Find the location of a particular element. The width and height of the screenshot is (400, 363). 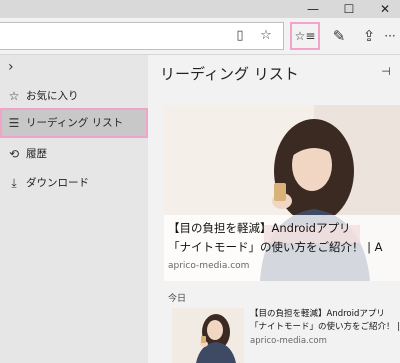

sidebar-item-label: 履歴 is located at coordinates (36, 154).